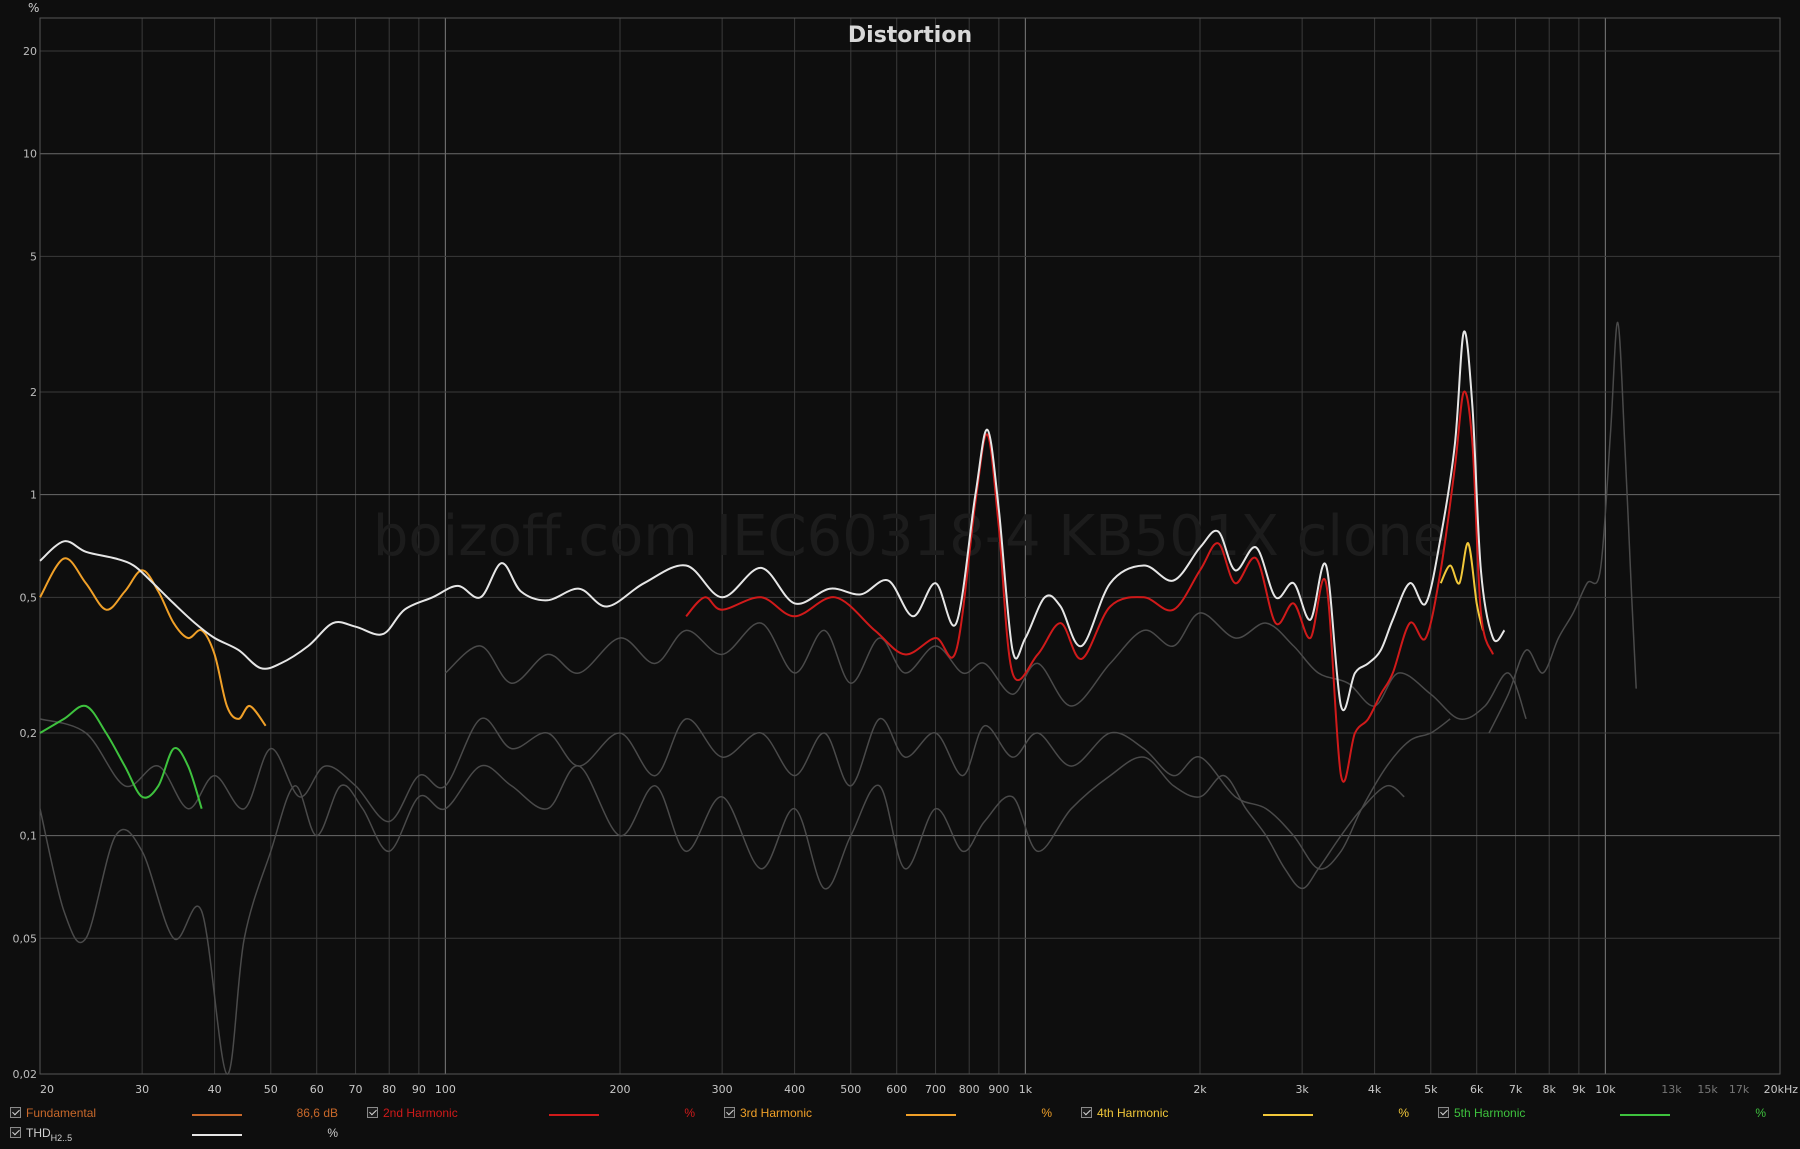 This screenshot has height=1149, width=1800. Describe the element at coordinates (332, 1133) in the screenshot. I see `thd-value: %` at that location.